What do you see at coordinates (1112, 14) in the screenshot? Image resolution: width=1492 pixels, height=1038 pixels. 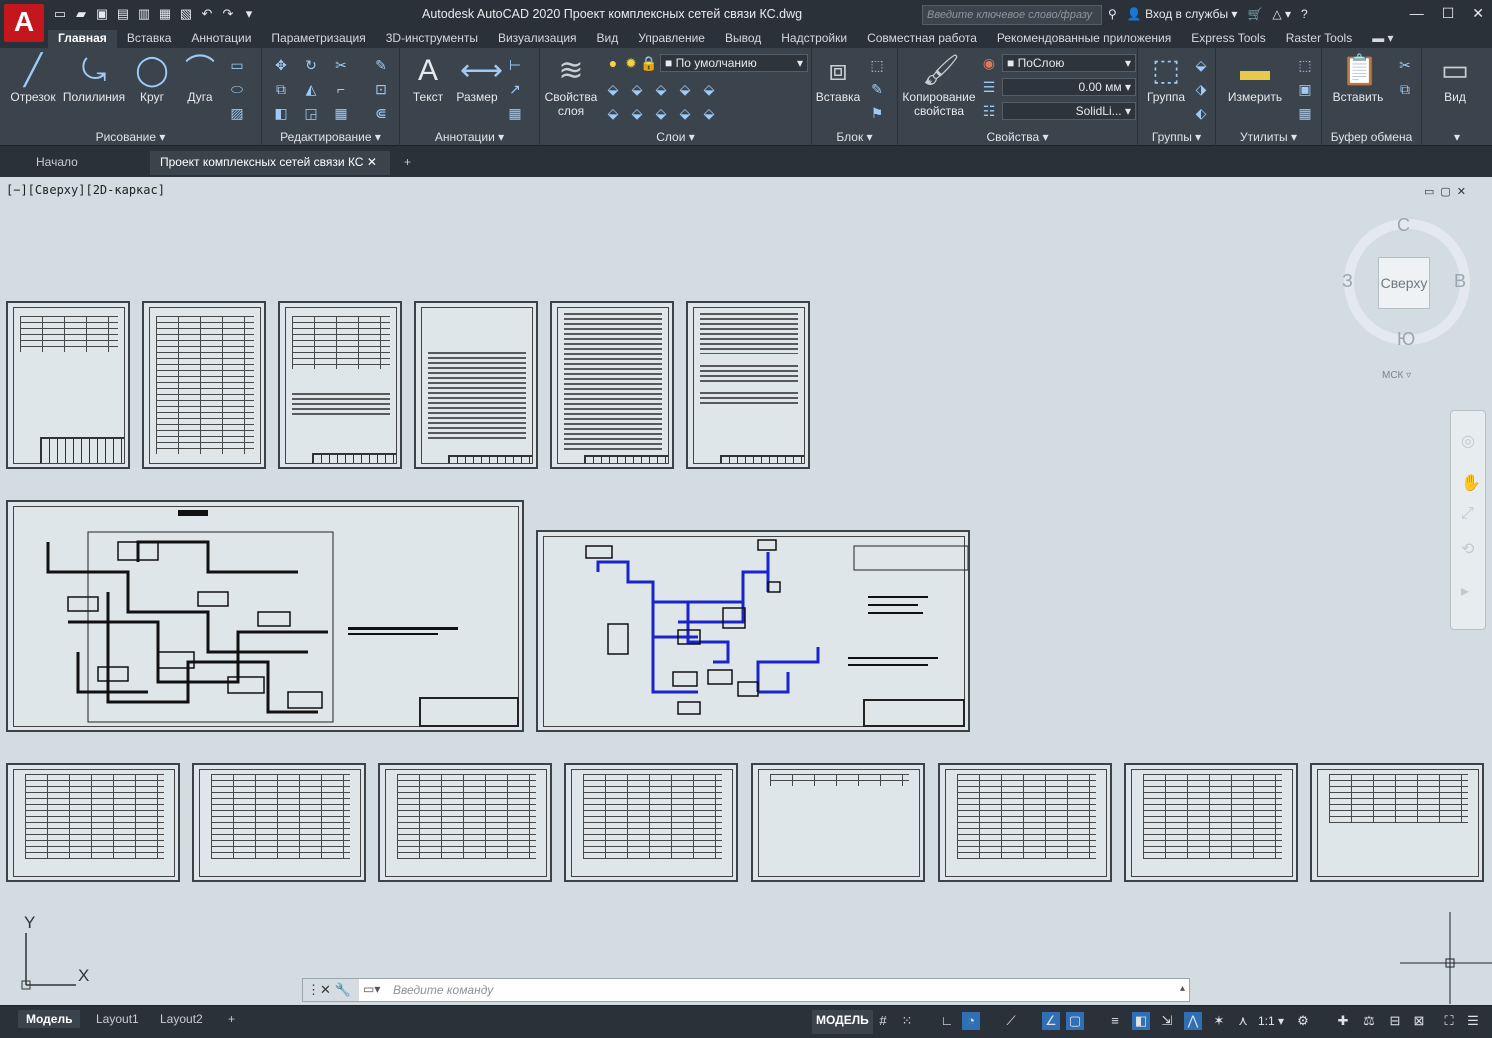 I see `binoculars-icon: ⚲` at bounding box center [1112, 14].